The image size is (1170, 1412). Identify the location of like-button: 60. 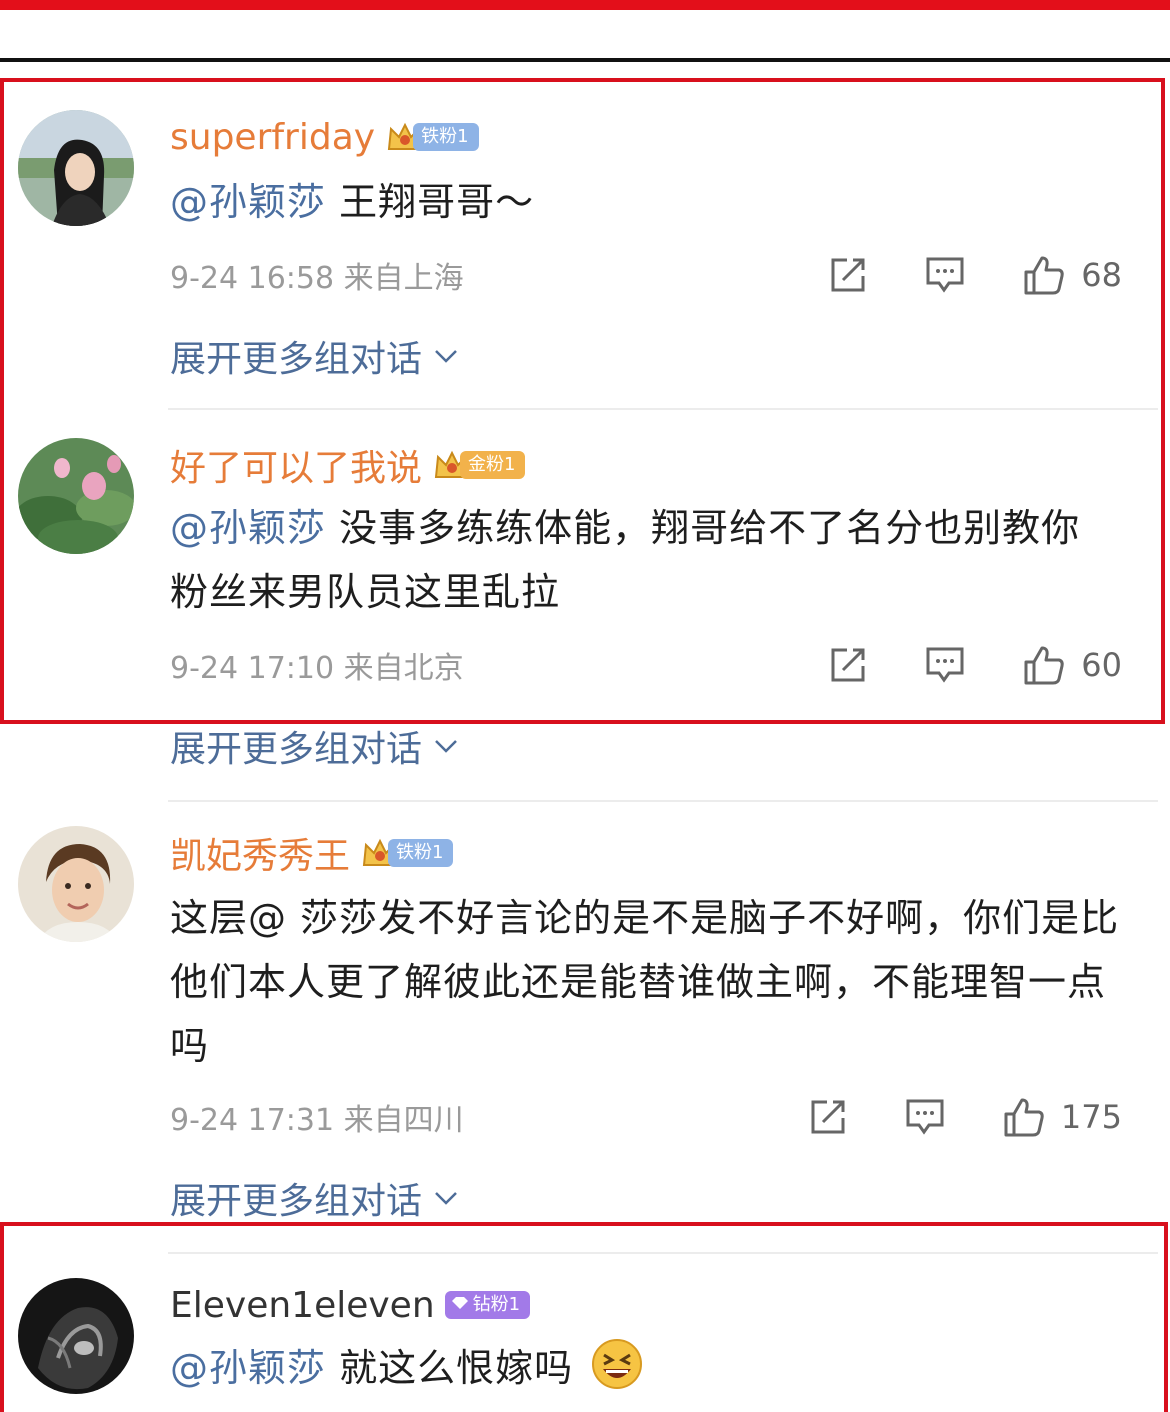
(1072, 665).